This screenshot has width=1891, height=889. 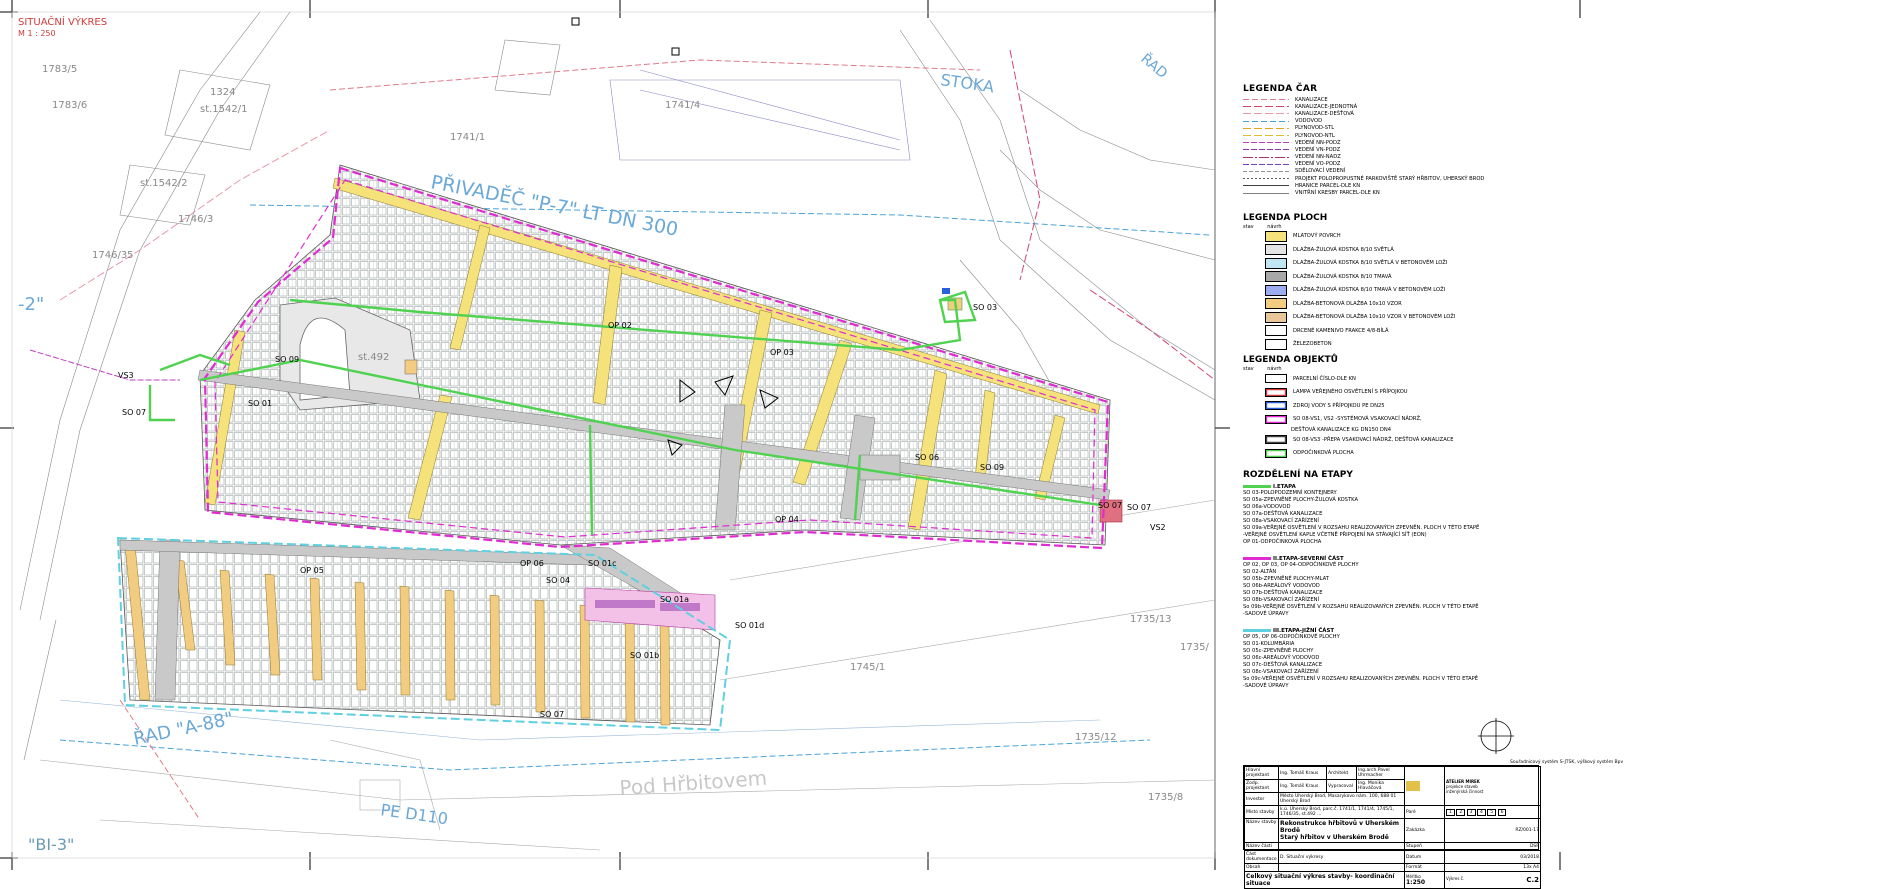 I want to click on svg-text: 1746/35, so click(x=113, y=255).